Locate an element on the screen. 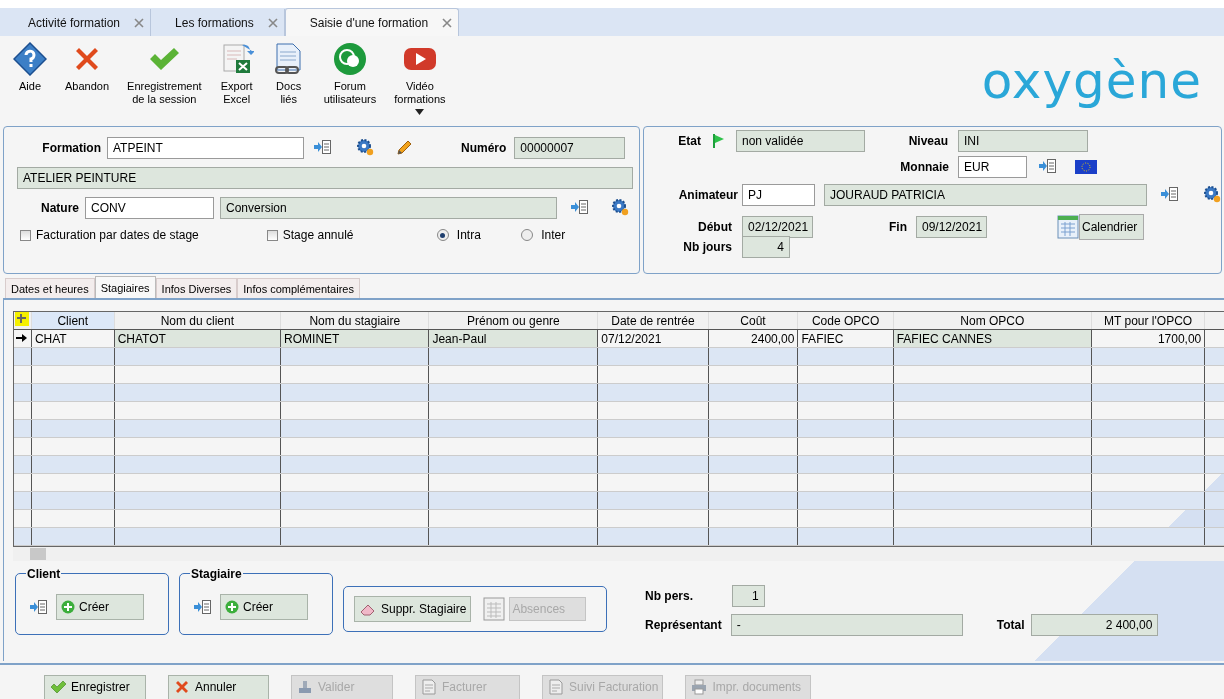  tab: Infos complémentaires is located at coordinates (298, 288).